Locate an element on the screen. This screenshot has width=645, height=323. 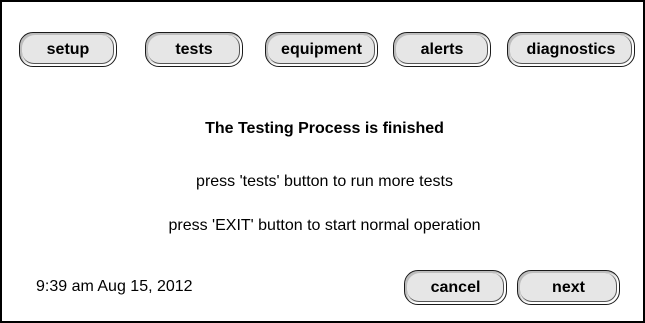
cancel-button: cancel is located at coordinates (455, 287).